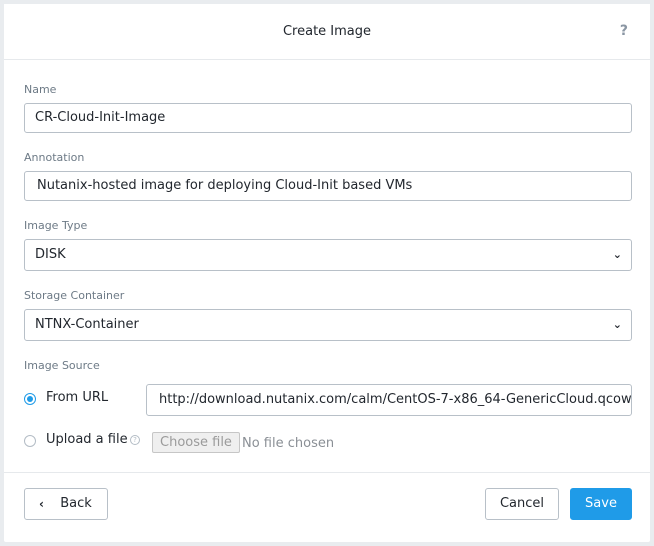 Image resolution: width=654 pixels, height=546 pixels. What do you see at coordinates (328, 255) in the screenshot?
I see `image-type-select: DISK ⌄` at bounding box center [328, 255].